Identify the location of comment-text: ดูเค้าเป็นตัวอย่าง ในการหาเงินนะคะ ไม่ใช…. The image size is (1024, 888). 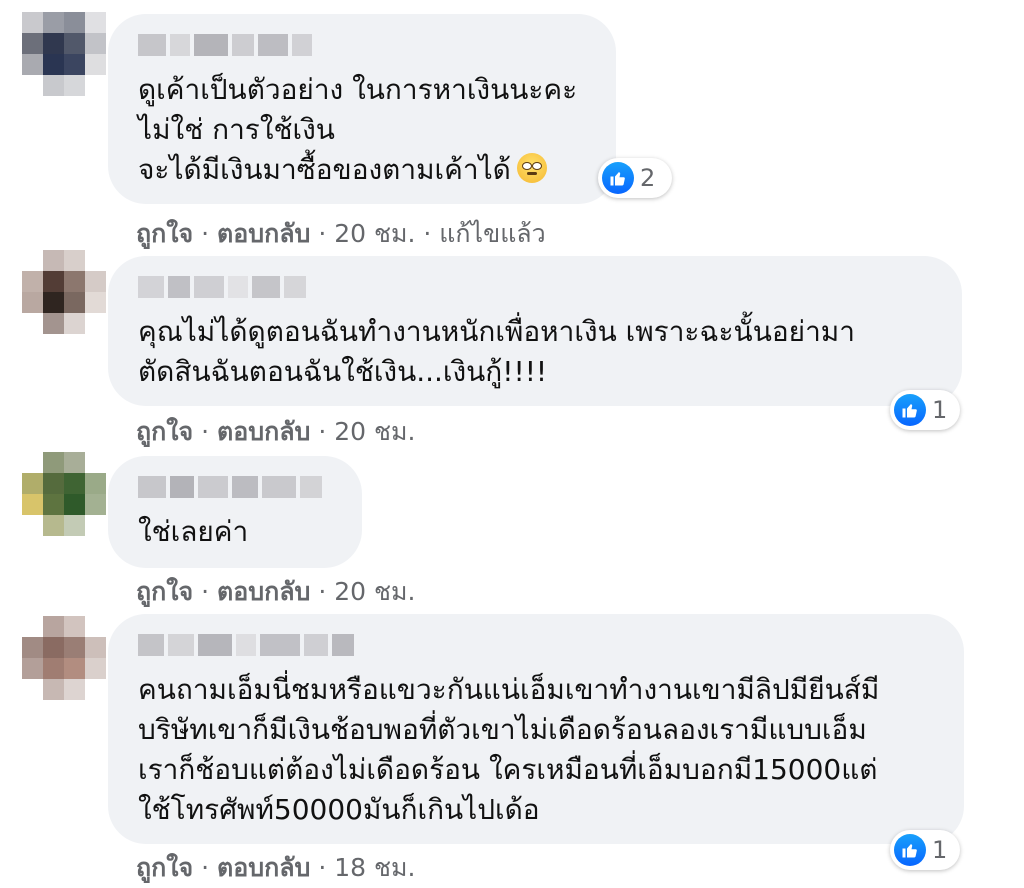
(358, 129).